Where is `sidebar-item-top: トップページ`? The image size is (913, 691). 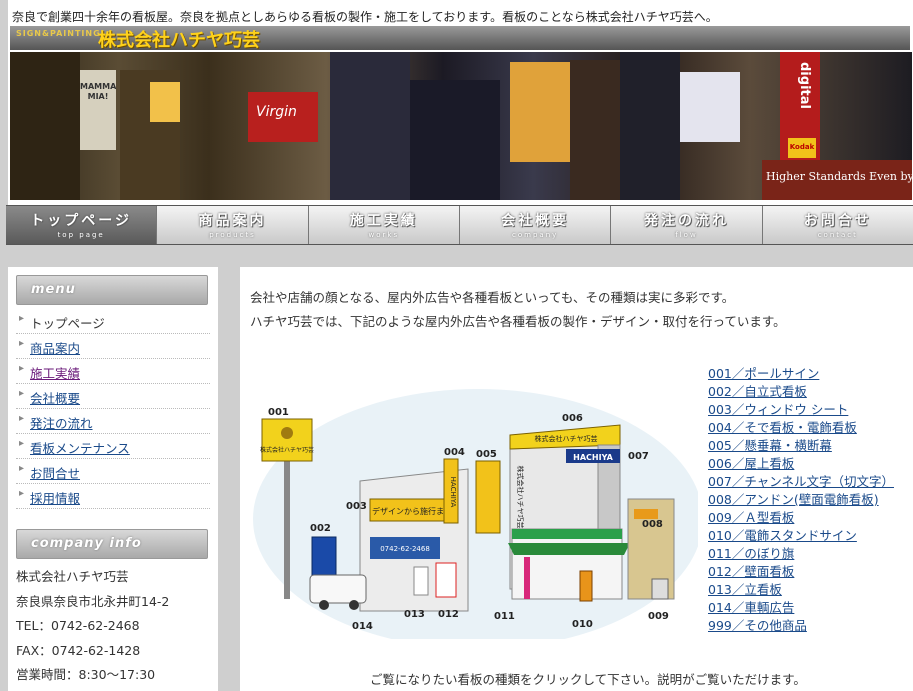 sidebar-item-top: トップページ is located at coordinates (113, 321).